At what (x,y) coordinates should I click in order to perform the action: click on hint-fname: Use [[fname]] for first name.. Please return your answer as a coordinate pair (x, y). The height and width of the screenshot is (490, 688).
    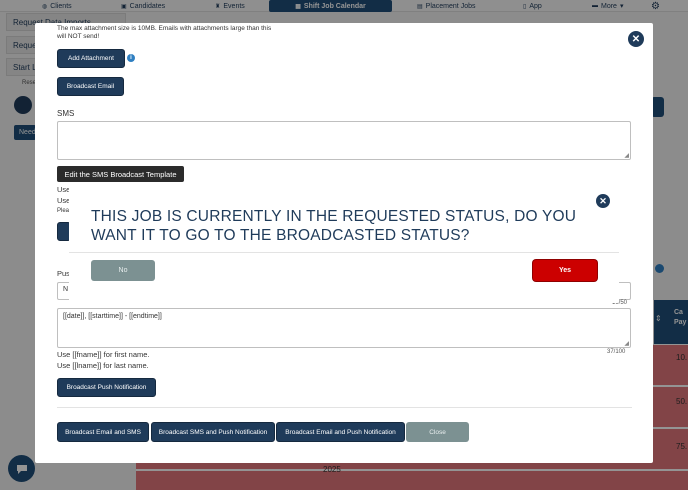
    Looking at the image, I should click on (103, 354).